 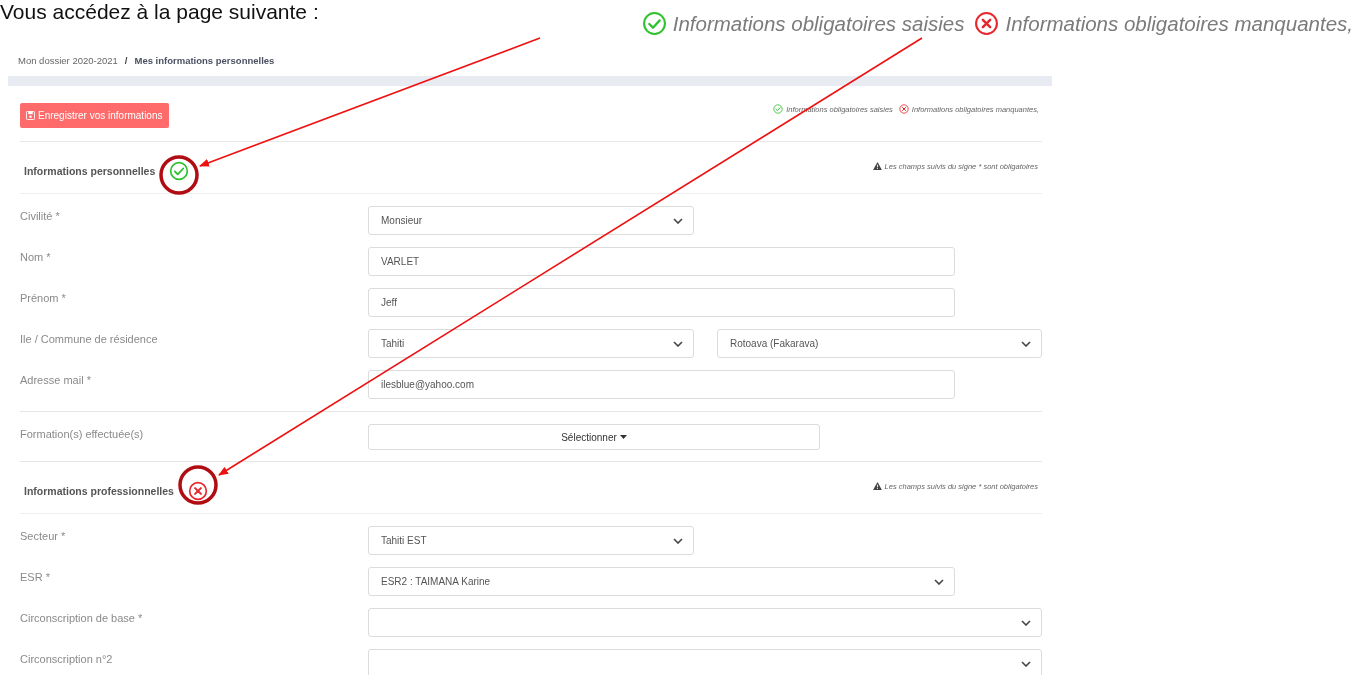 I want to click on field-label: Prénom *, so click(x=43, y=298).